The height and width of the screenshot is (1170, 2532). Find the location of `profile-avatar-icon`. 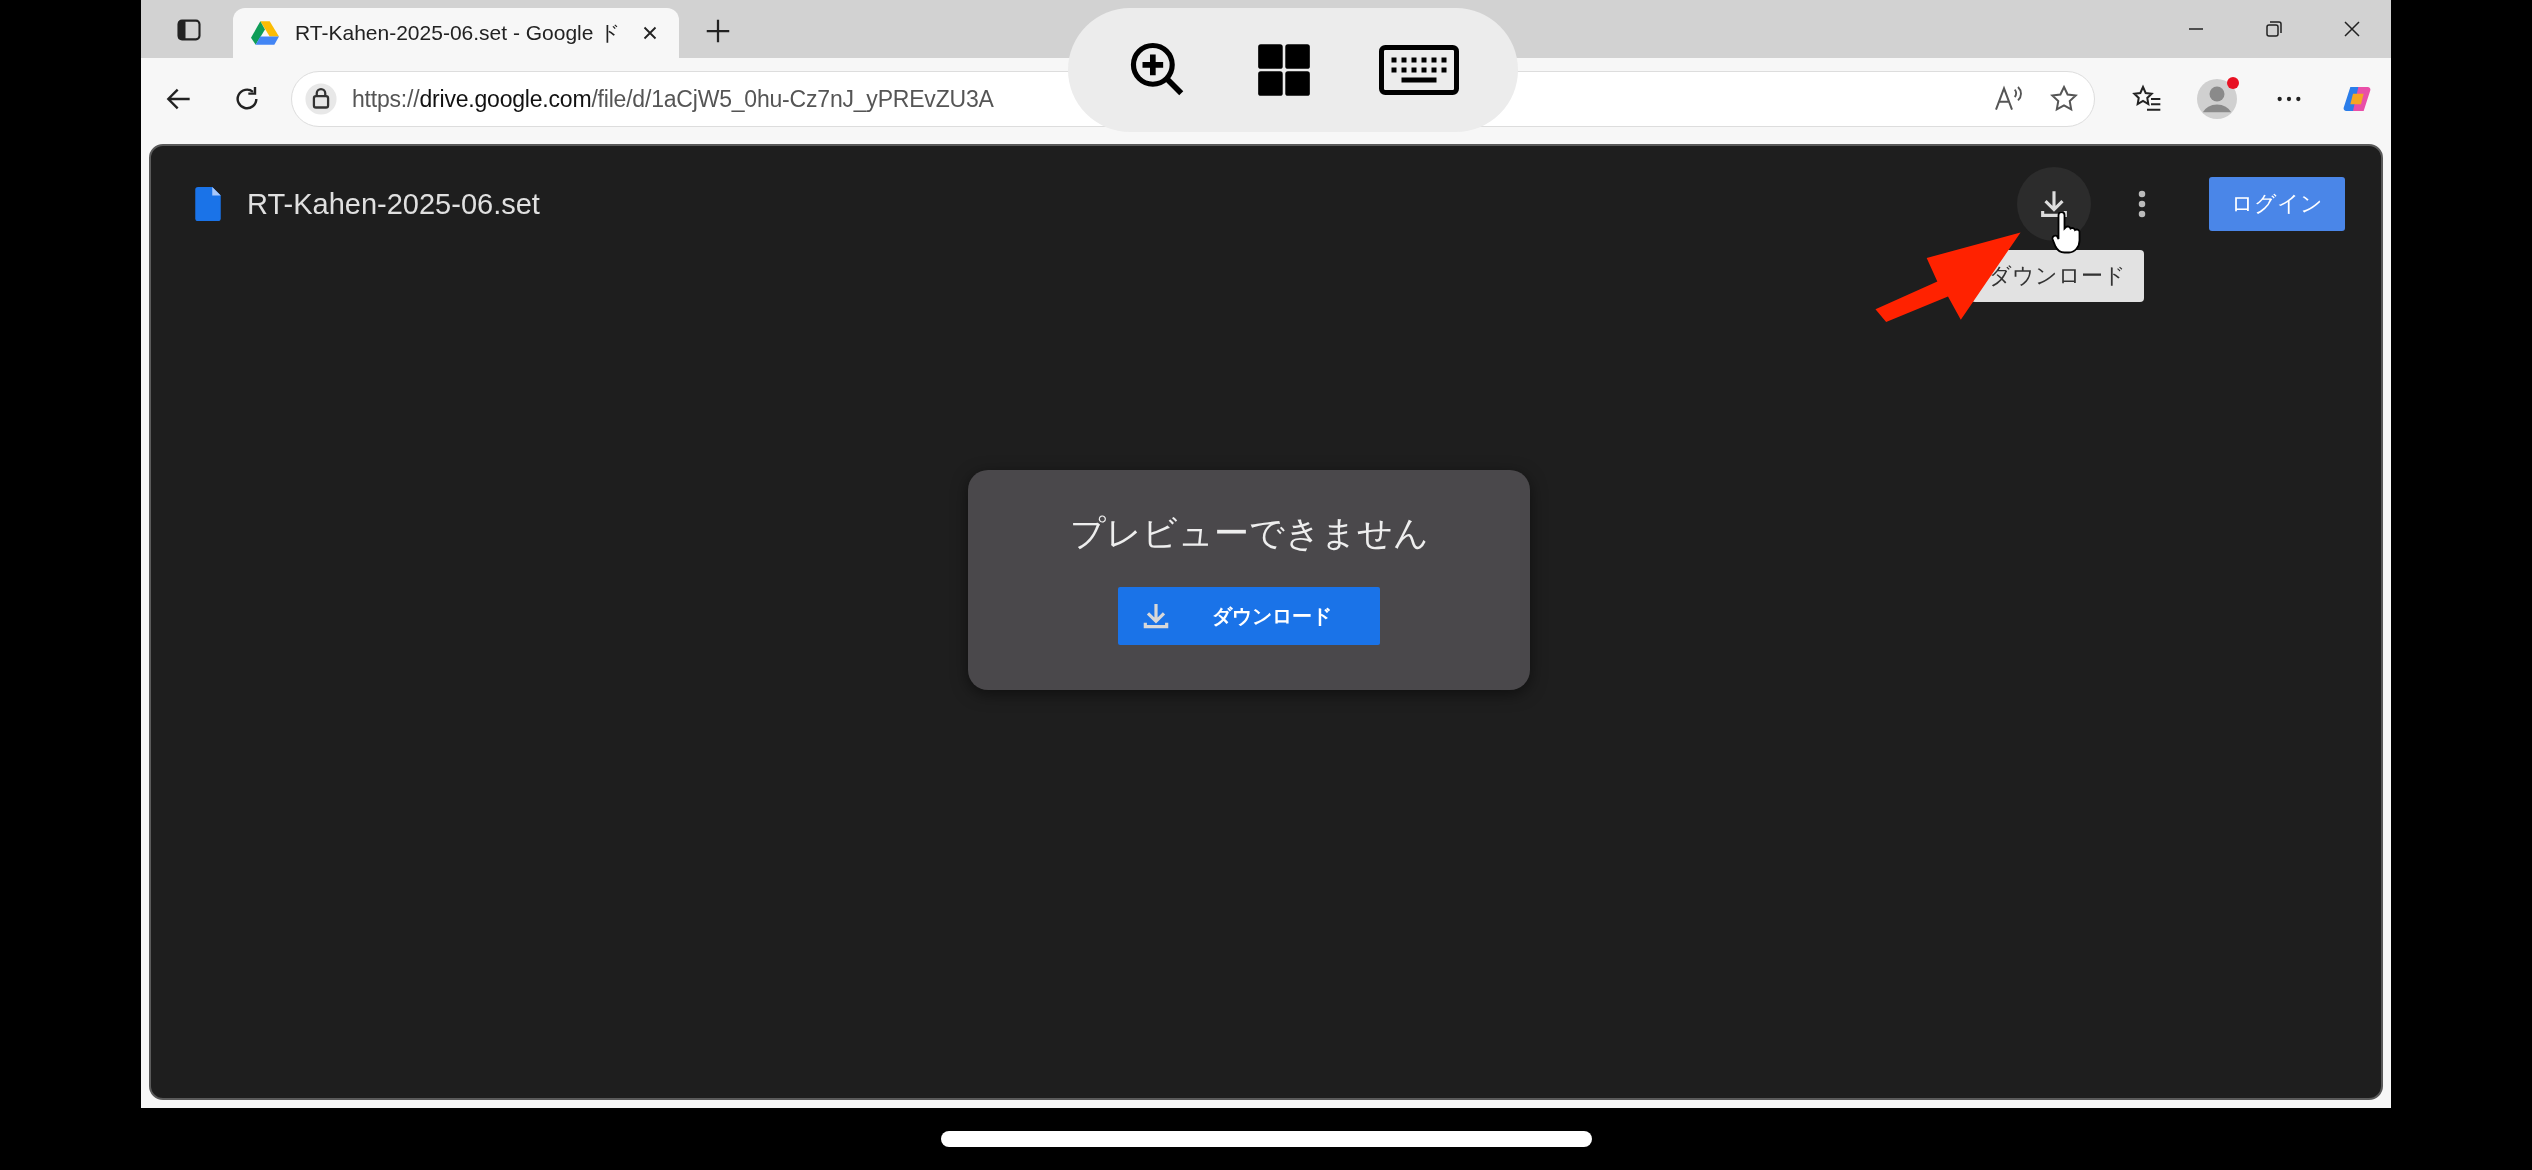

profile-avatar-icon is located at coordinates (2217, 99).